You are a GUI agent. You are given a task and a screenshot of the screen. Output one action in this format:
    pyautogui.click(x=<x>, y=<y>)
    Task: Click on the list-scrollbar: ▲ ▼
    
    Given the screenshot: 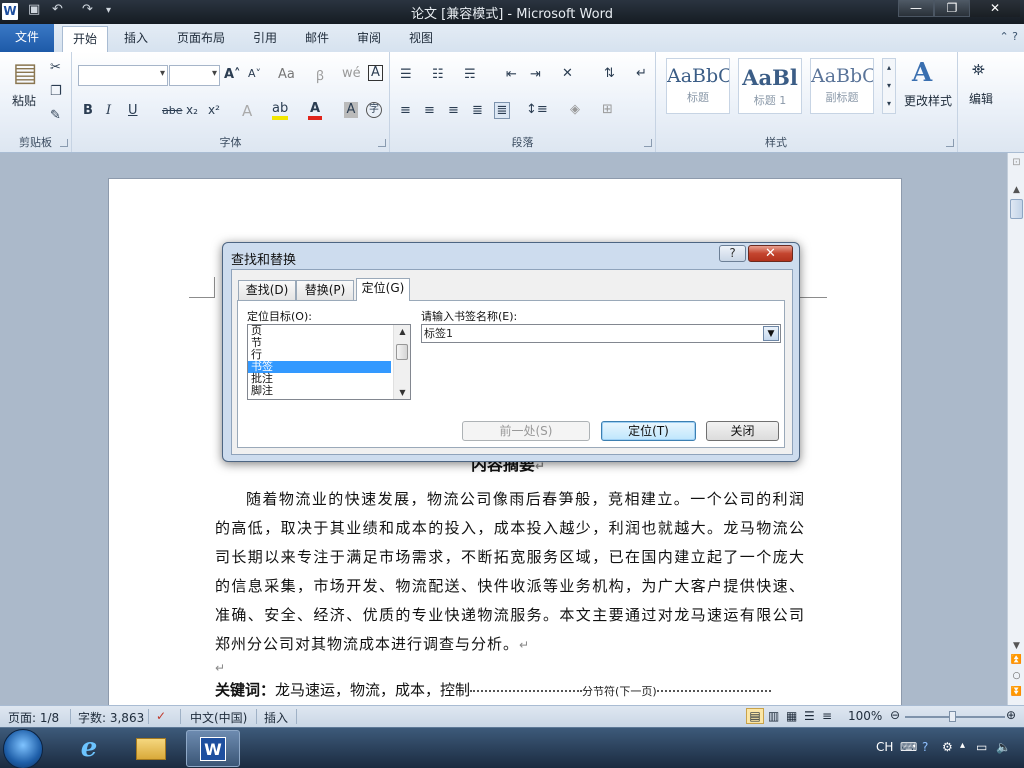 What is the action you would take?
    pyautogui.click(x=401, y=362)
    